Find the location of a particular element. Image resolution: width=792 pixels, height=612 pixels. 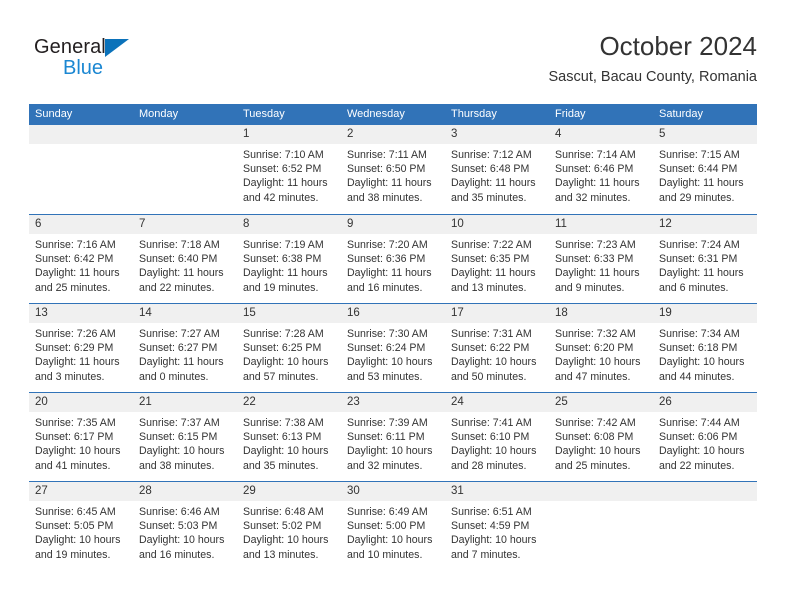

day-number: 26 is located at coordinates (665, 402).